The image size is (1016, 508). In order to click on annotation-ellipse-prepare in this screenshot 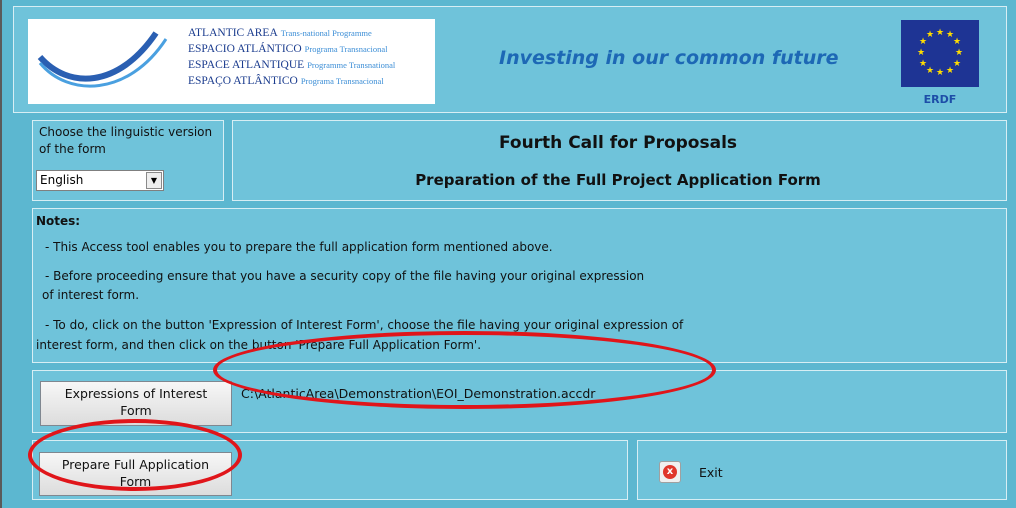, I will do `click(135, 455)`.